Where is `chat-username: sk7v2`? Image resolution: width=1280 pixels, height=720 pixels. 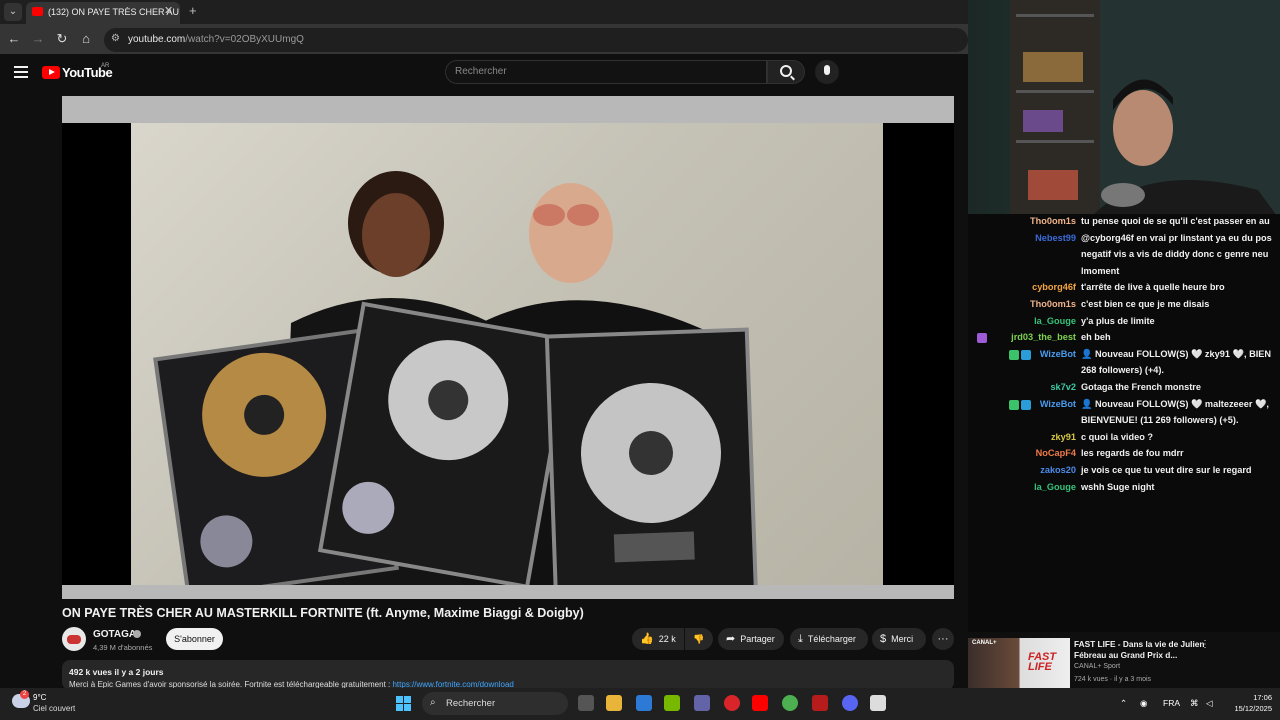 chat-username: sk7v2 is located at coordinates (1063, 387).